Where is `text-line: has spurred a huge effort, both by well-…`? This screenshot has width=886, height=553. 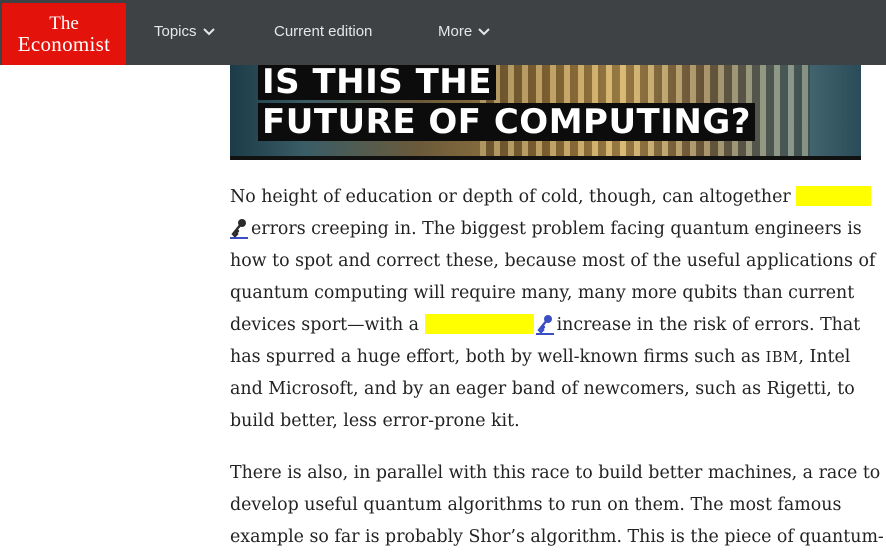
text-line: has spurred a huge effort, both by well-… is located at coordinates (546, 357).